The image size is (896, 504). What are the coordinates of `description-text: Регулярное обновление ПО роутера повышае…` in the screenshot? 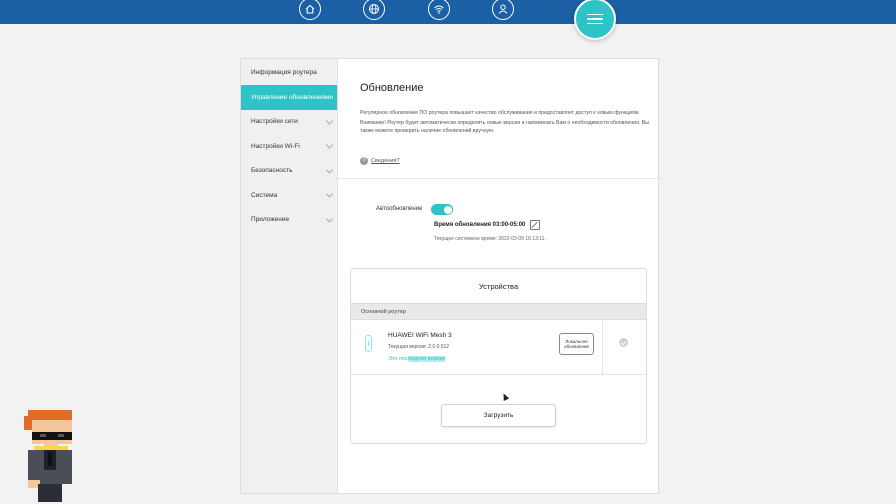 It's located at (500, 113).